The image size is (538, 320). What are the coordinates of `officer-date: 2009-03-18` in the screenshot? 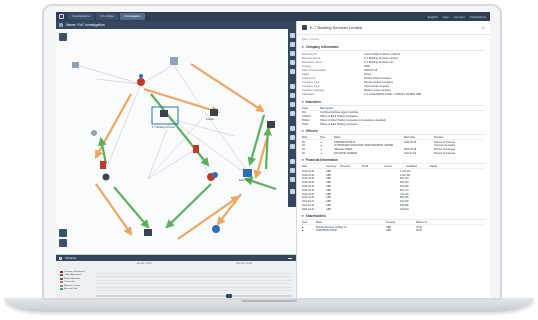 It's located at (410, 142).